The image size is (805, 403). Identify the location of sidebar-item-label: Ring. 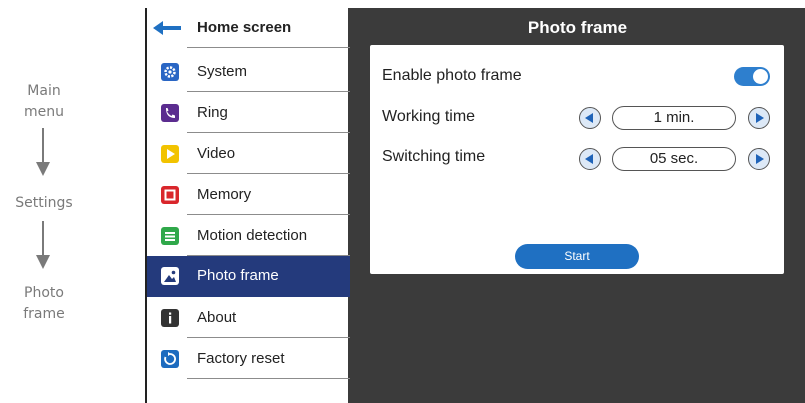
(212, 112).